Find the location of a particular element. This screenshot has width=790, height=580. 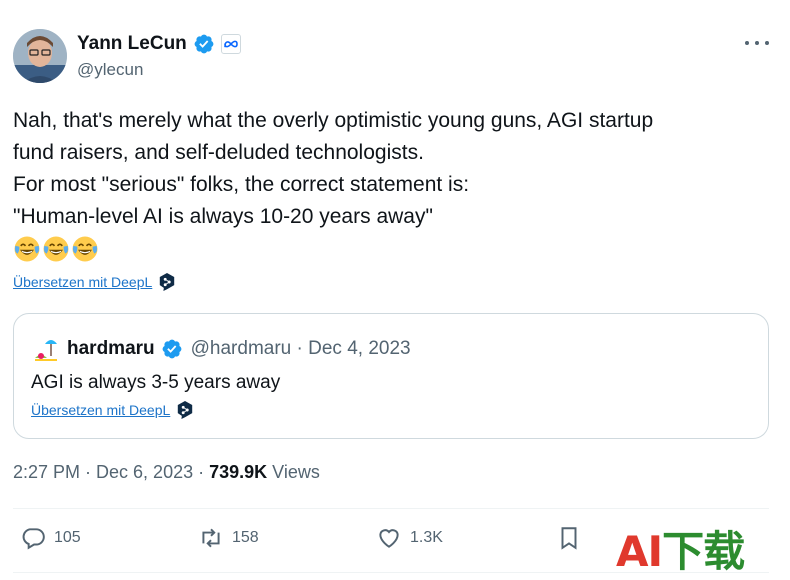

like-button: 1.3K is located at coordinates (409, 538).